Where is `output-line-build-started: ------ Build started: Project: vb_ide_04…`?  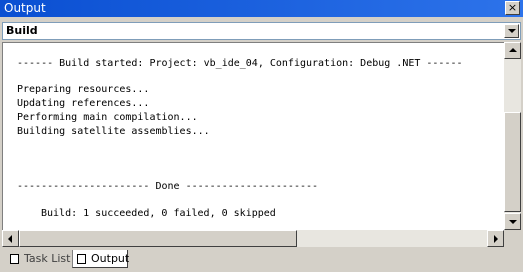
output-line-build-started: ------ Build started: Project: vb_ide_04… is located at coordinates (240, 63).